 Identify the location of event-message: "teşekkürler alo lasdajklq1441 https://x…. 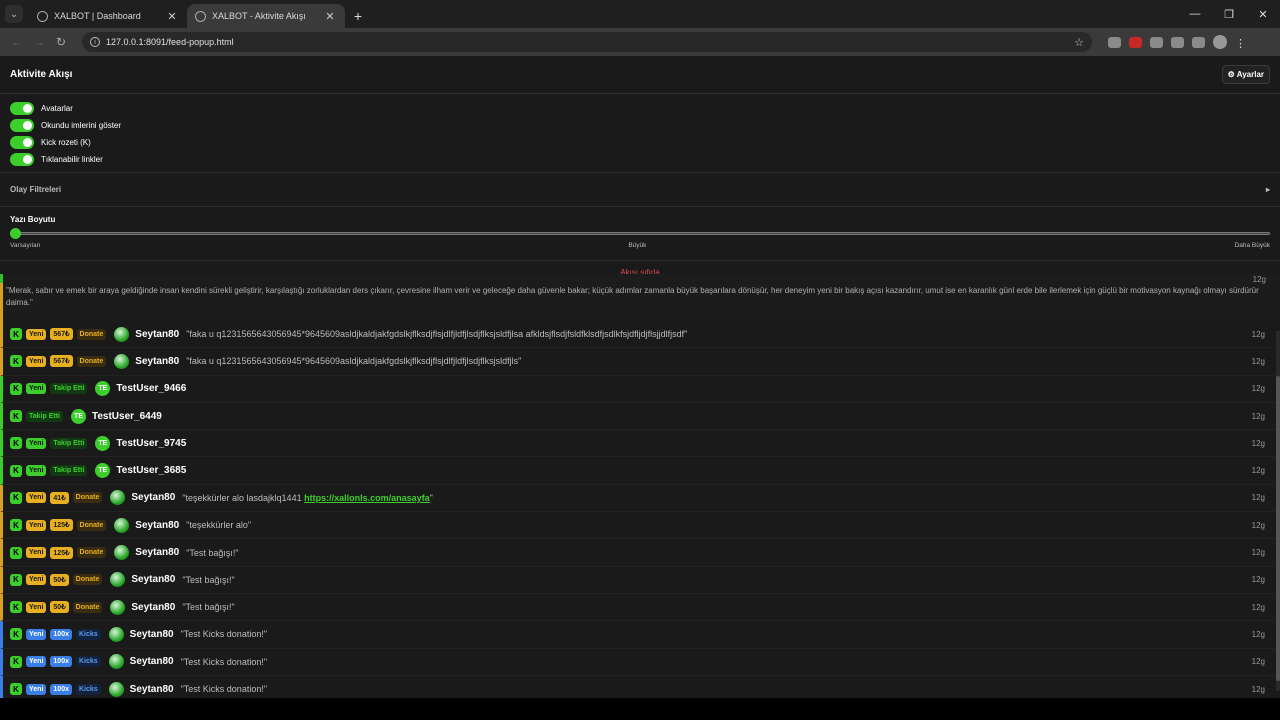
(307, 497).